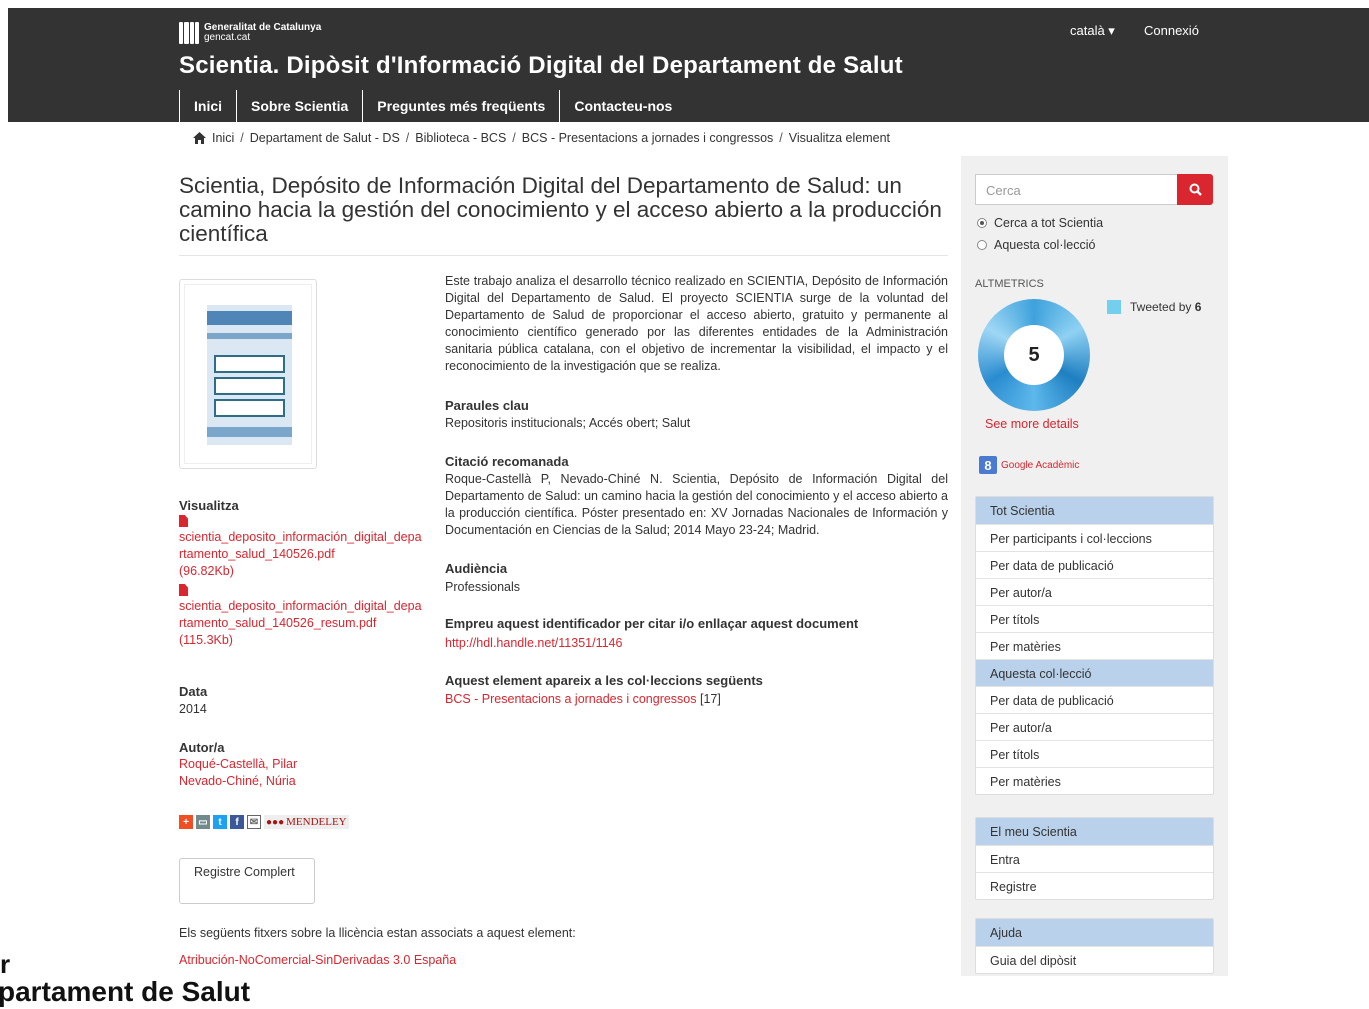 The image size is (1369, 1009). I want to click on file-size: (96.82Kb), so click(206, 571).